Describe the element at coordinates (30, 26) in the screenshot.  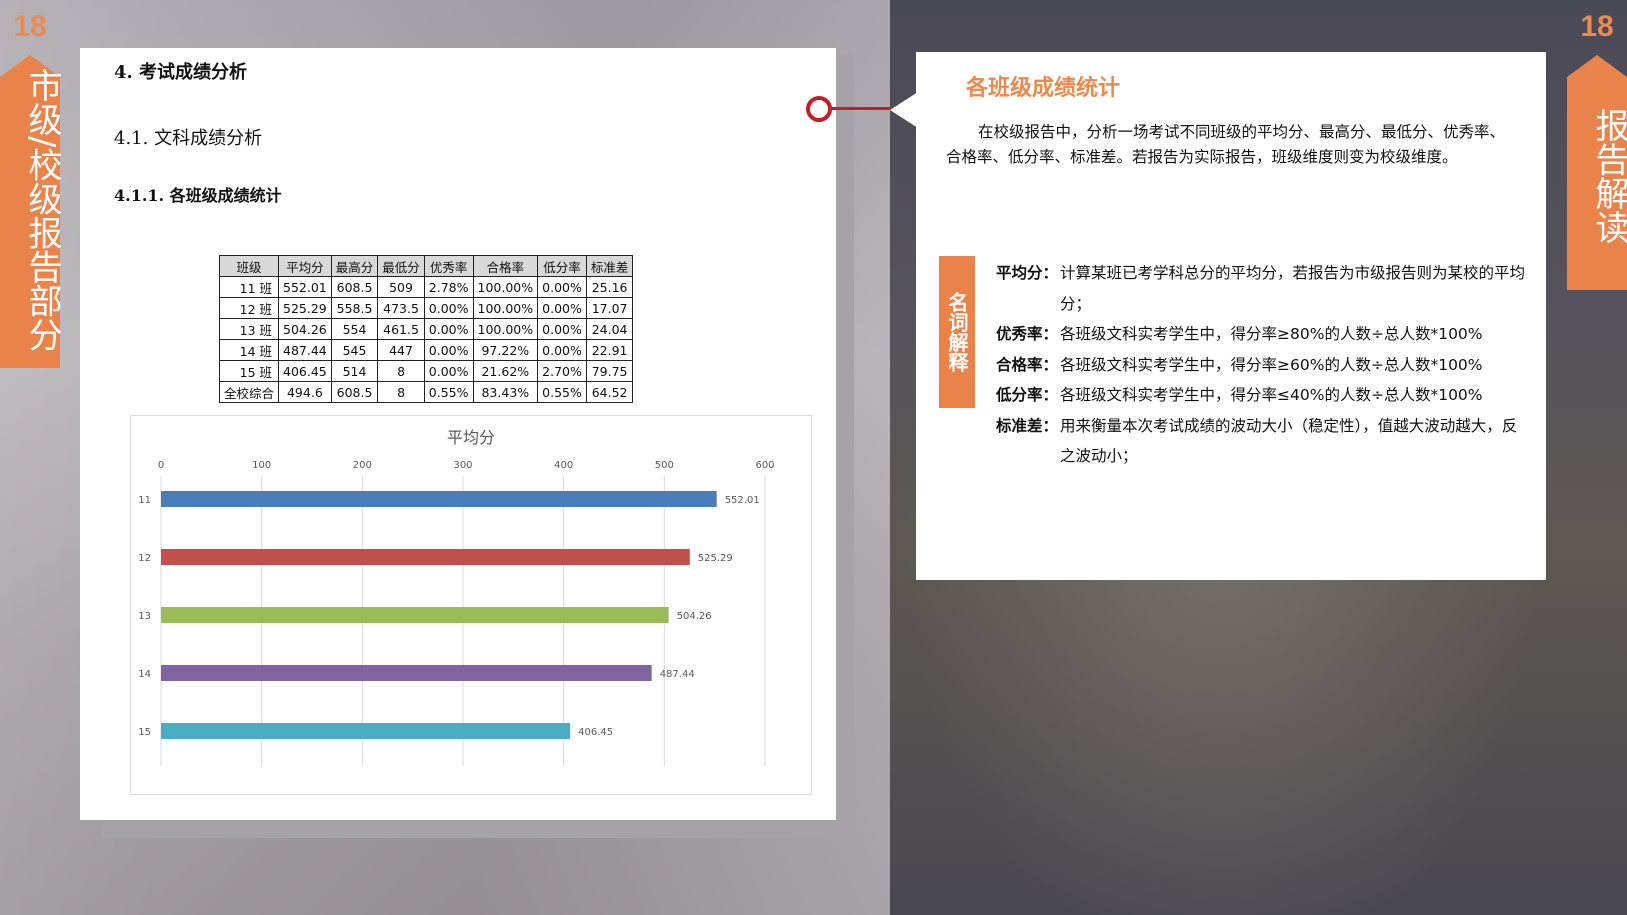
I see `page-number-left: 18` at that location.